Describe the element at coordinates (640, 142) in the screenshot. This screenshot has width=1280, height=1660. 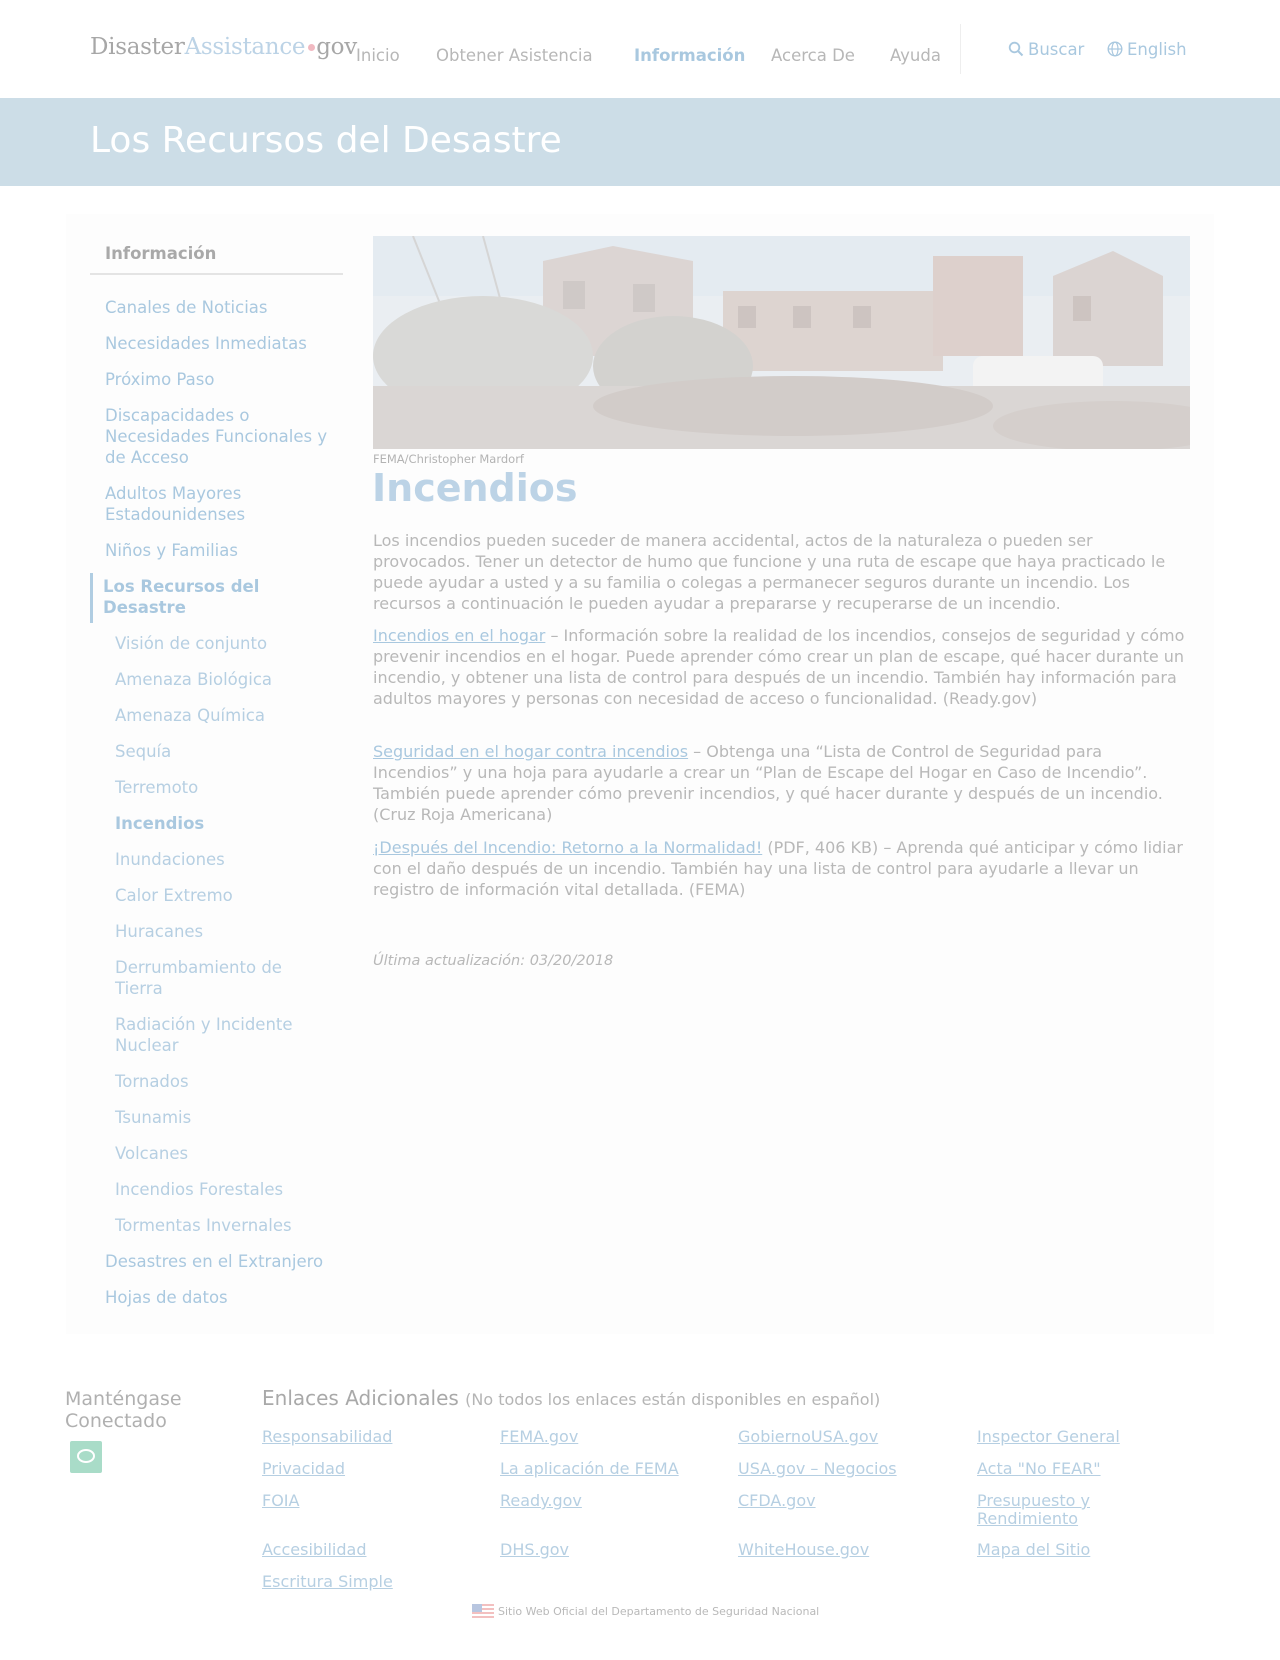
I see `page-banner: Los Recursos del Desastre` at that location.